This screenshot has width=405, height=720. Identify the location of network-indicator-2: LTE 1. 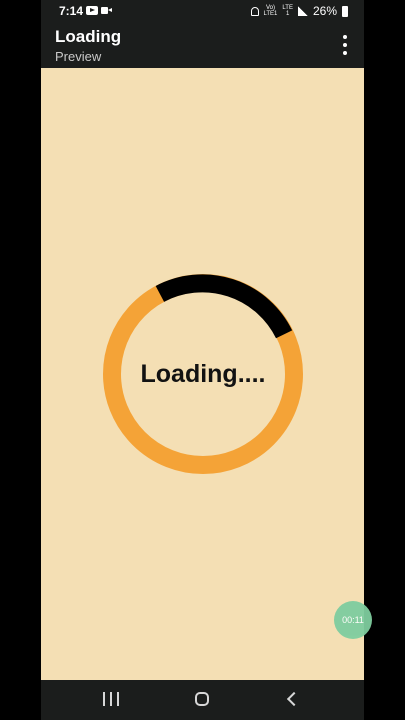
(287, 11).